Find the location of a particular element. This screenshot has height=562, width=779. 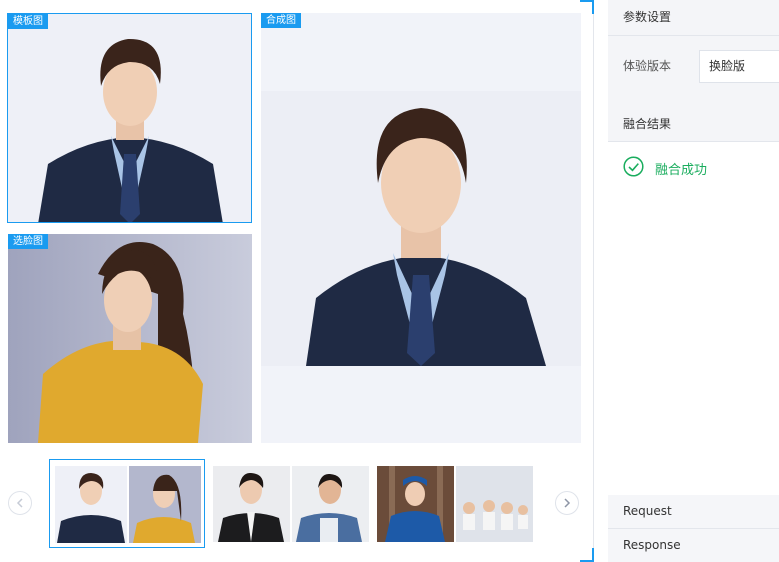

face-portrait-image is located at coordinates (130, 338).